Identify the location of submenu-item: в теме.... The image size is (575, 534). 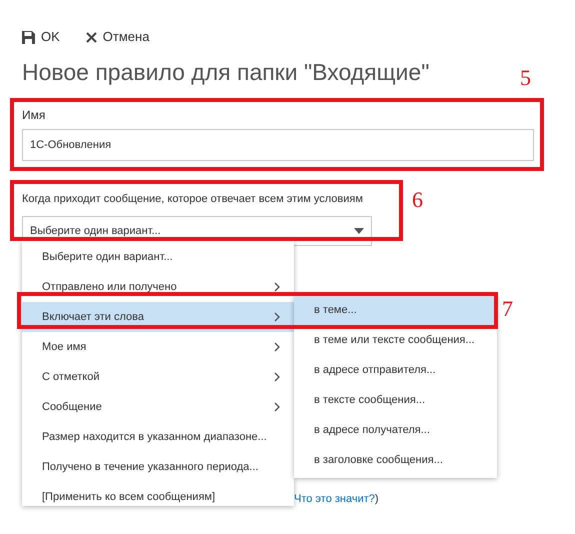
(395, 310).